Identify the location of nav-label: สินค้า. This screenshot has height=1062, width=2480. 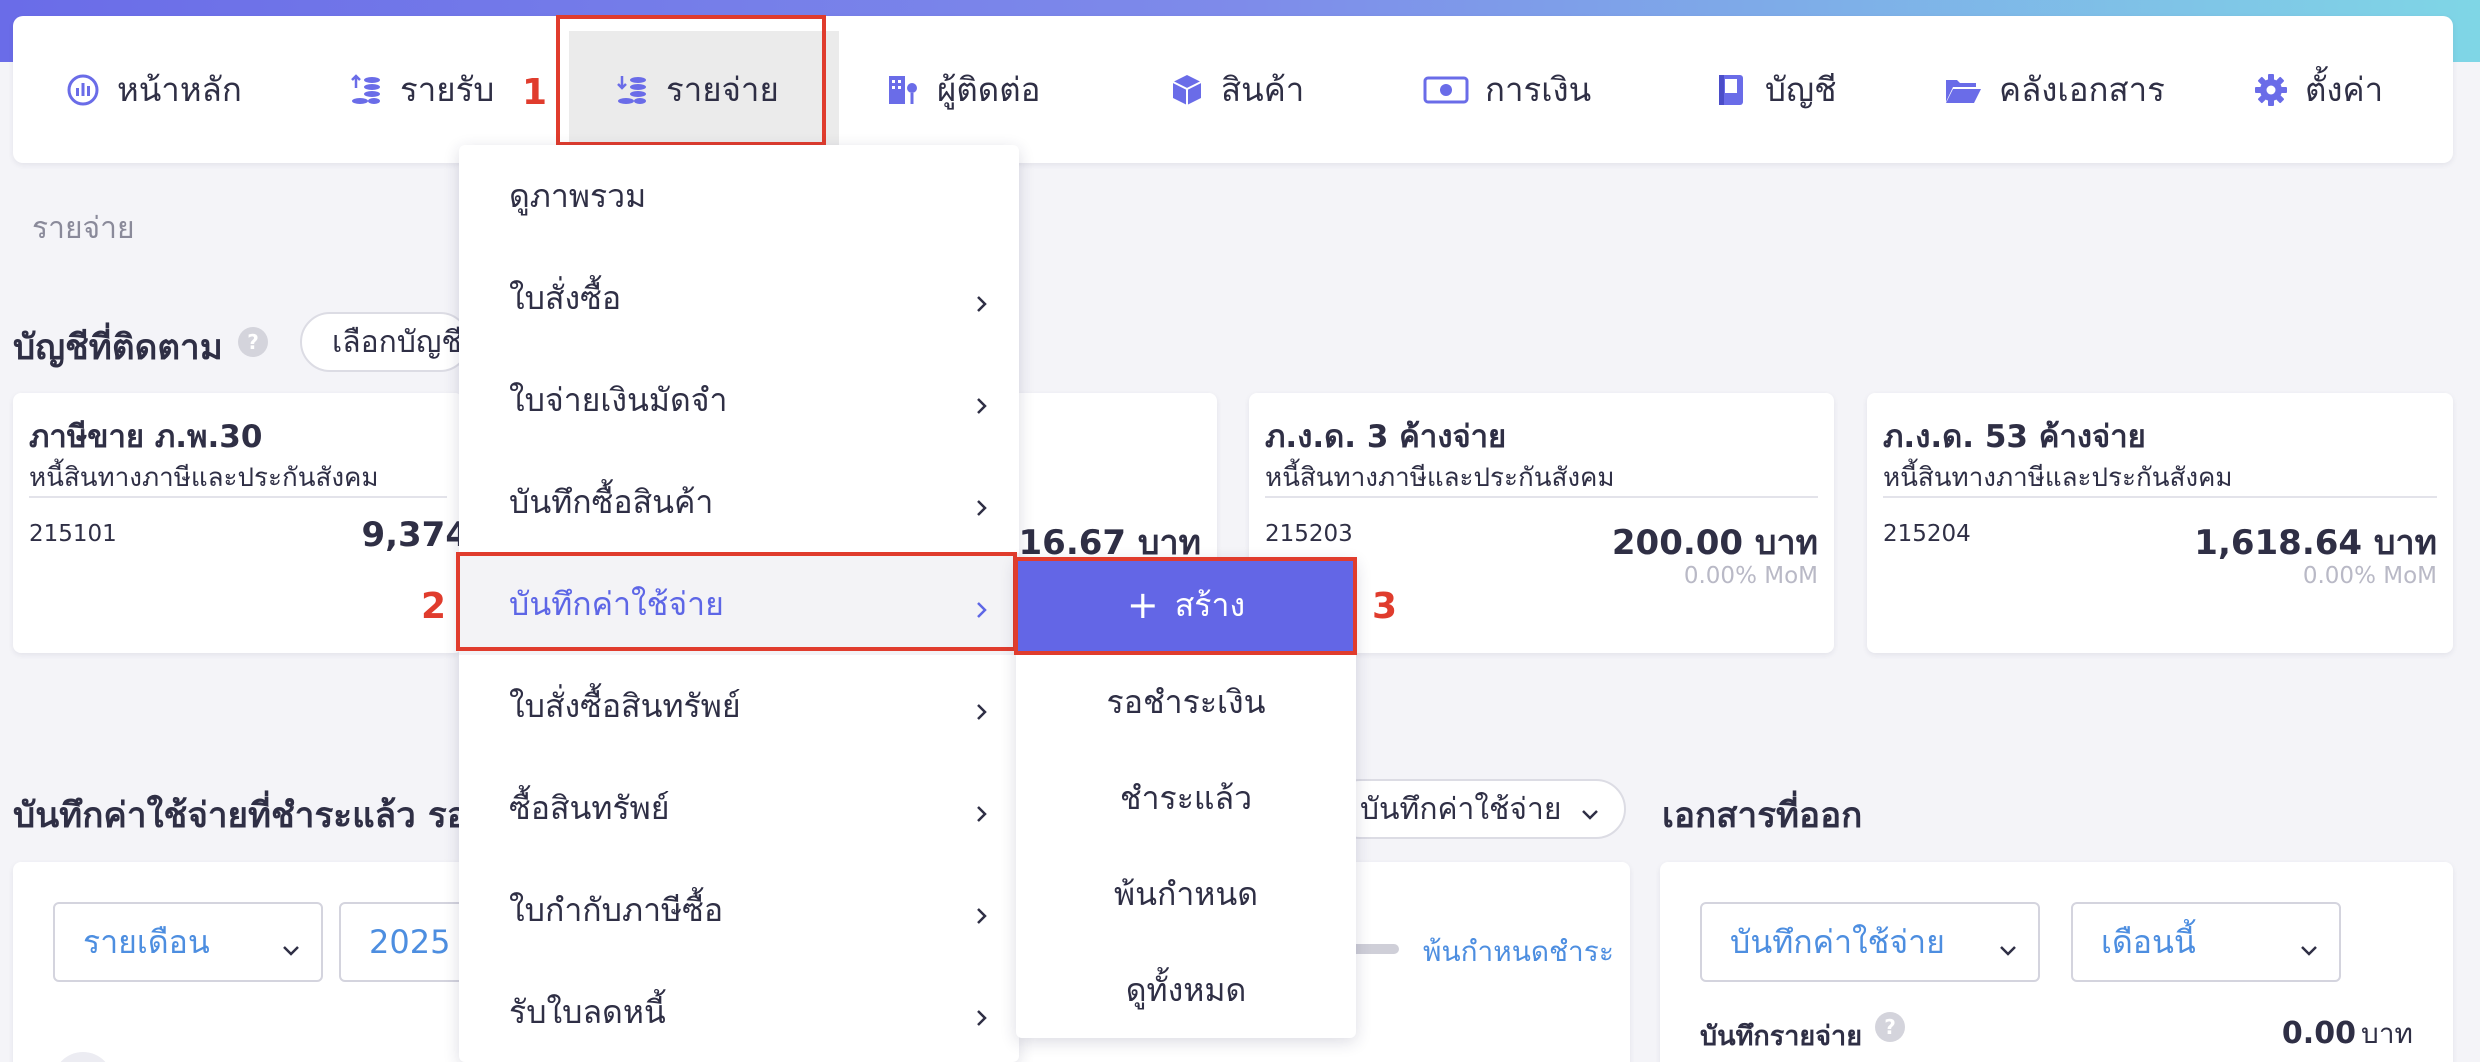
(1263, 89).